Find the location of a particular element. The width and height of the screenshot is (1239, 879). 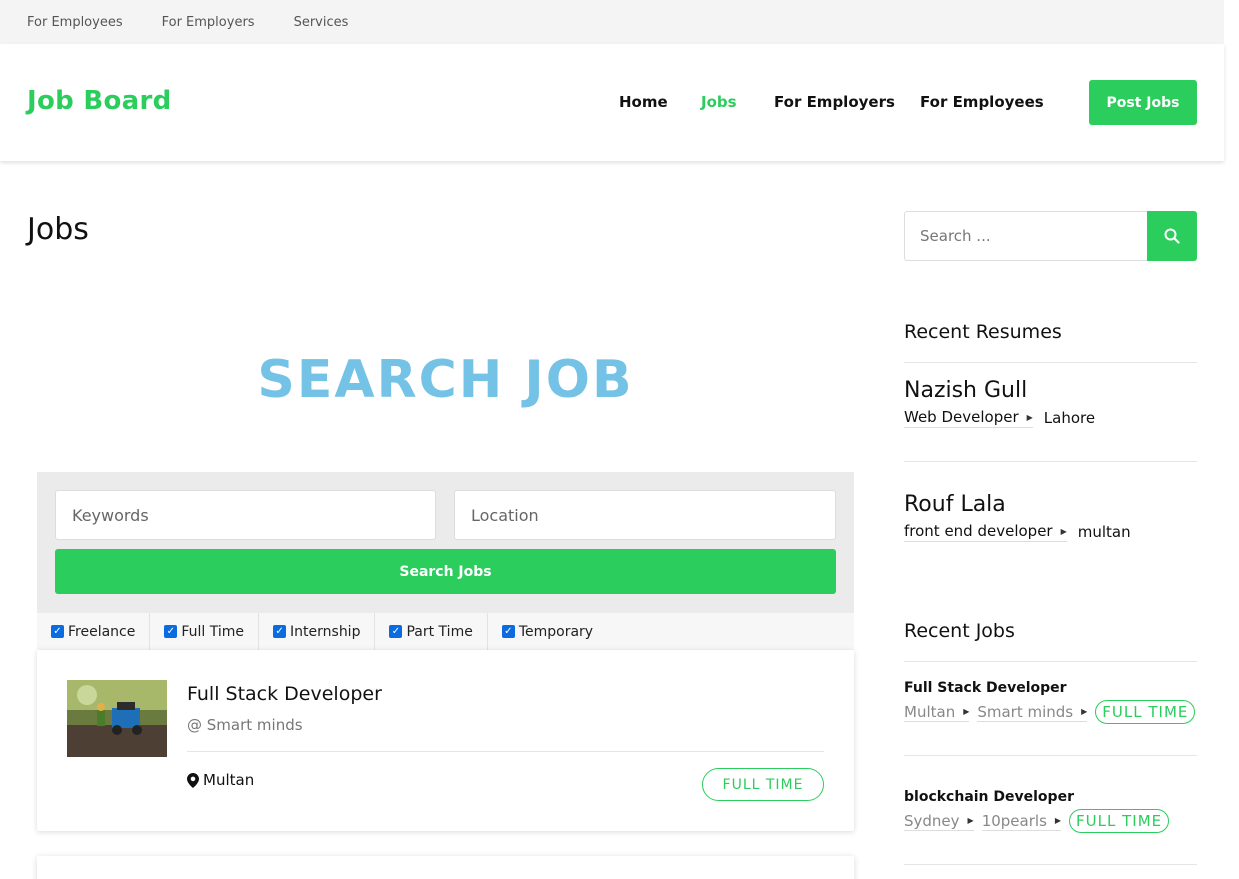

filter-internship: ✓ Internship is located at coordinates (317, 631).